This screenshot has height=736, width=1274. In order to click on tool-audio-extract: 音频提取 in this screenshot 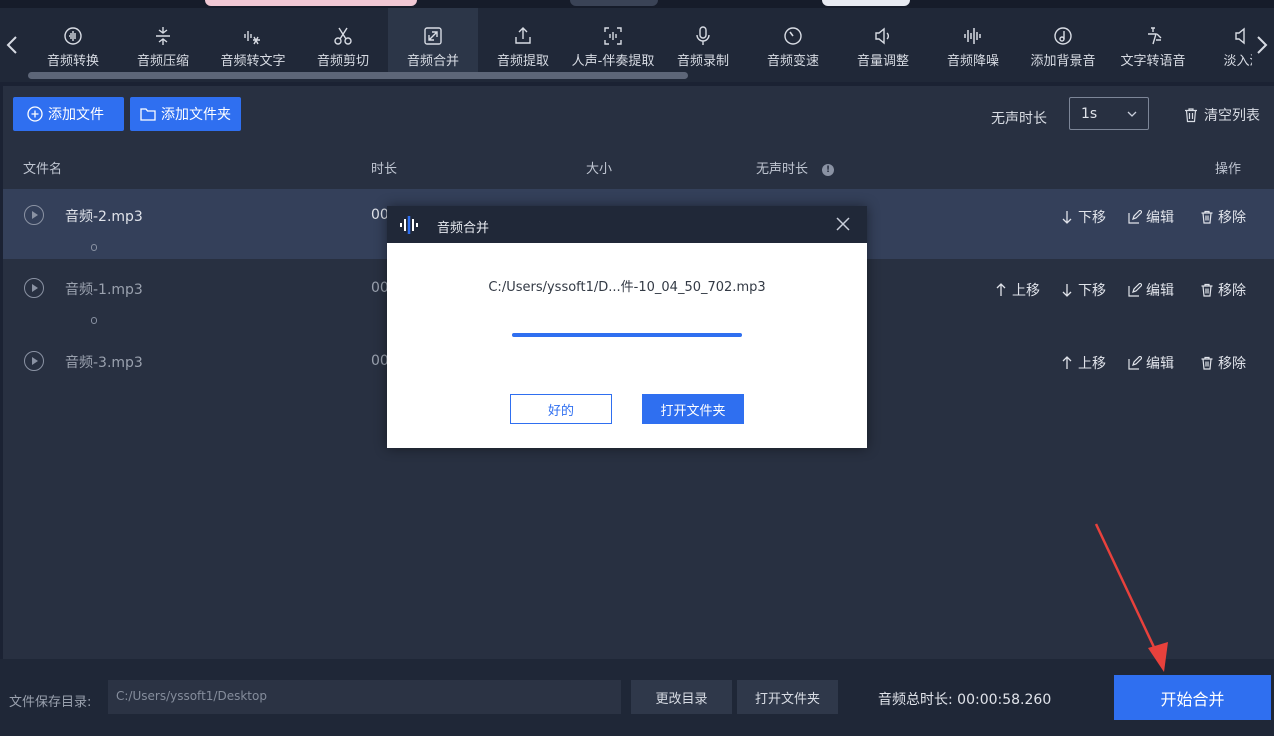, I will do `click(523, 41)`.